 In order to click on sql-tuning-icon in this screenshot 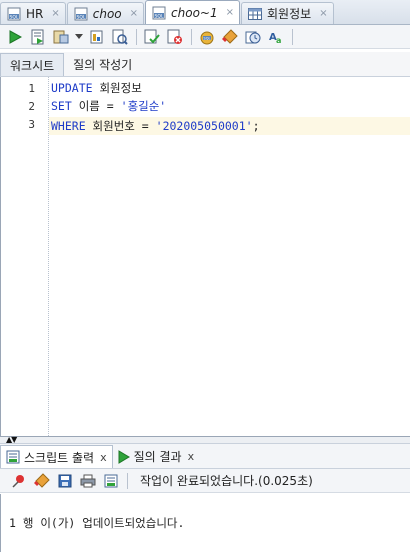, I will do `click(120, 37)`.